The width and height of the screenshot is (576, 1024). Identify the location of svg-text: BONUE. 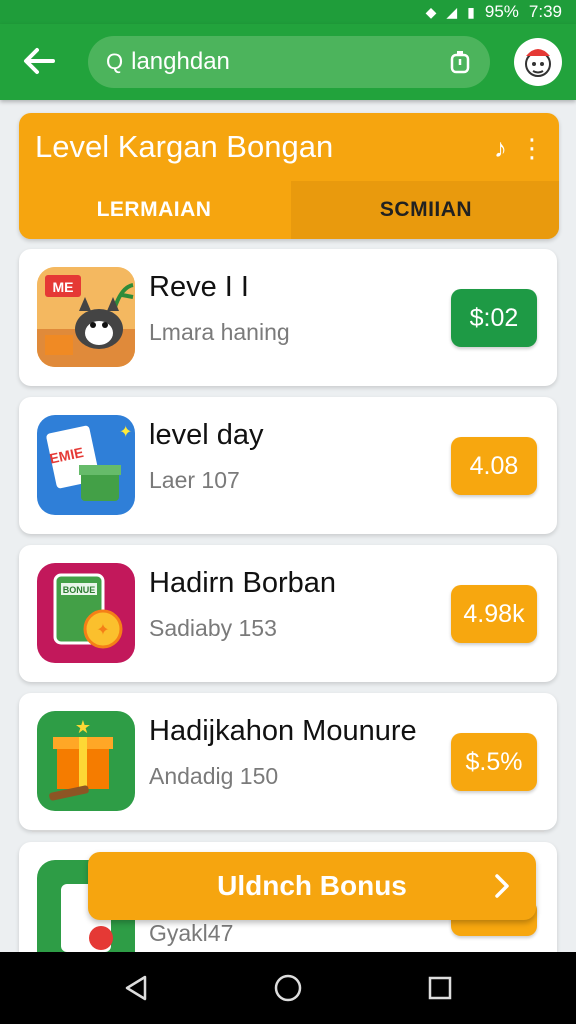
(79, 590).